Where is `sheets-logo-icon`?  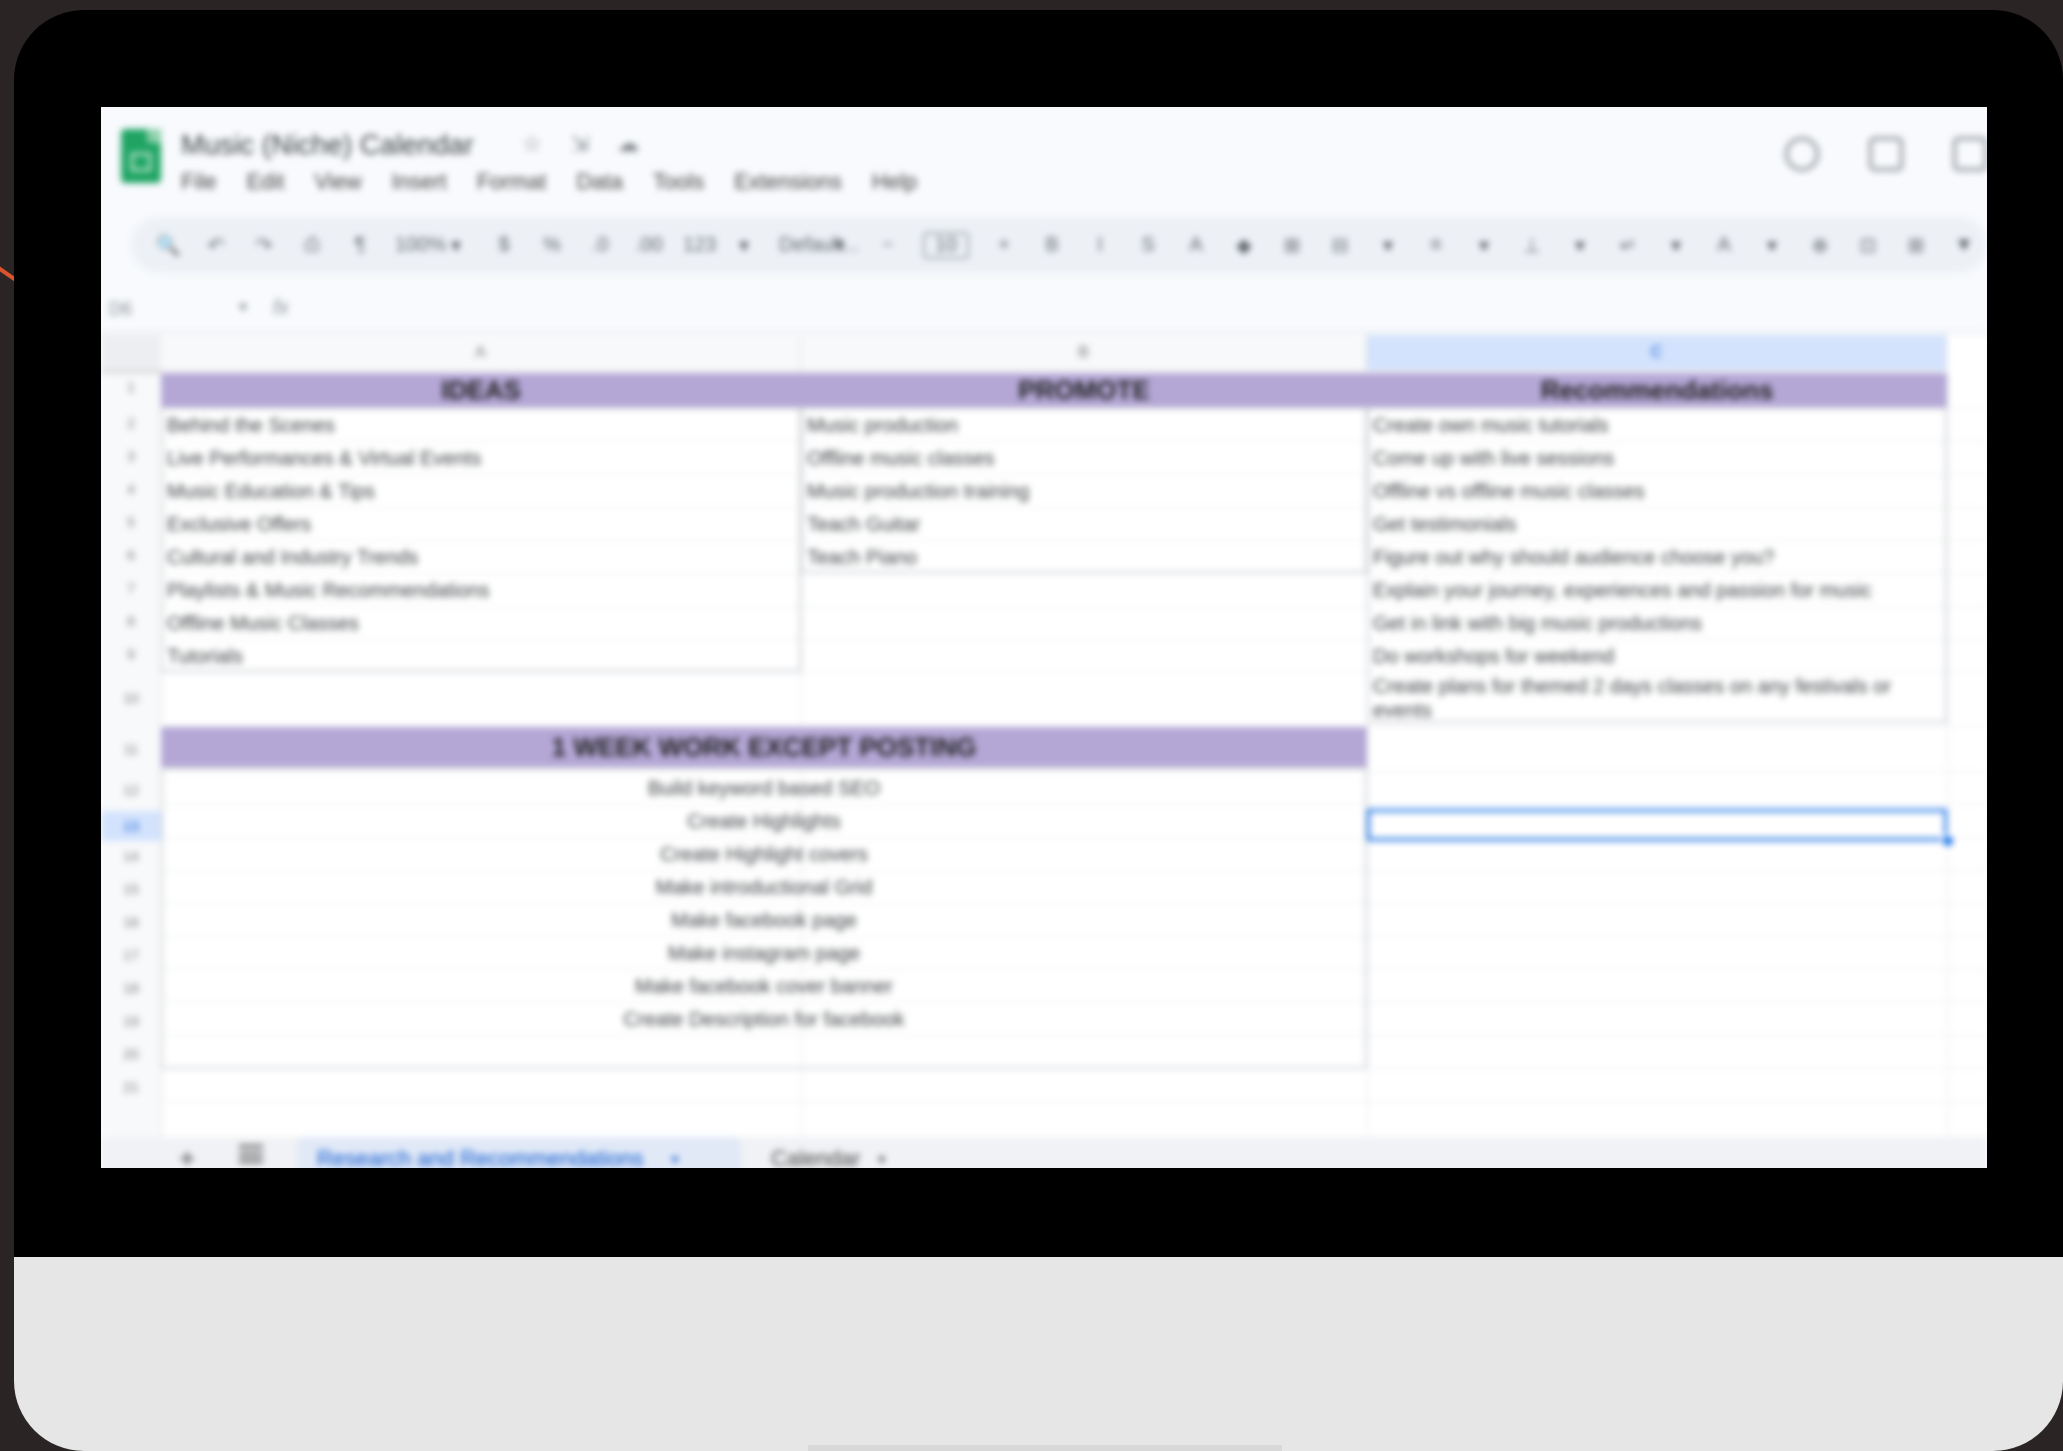 sheets-logo-icon is located at coordinates (141, 156).